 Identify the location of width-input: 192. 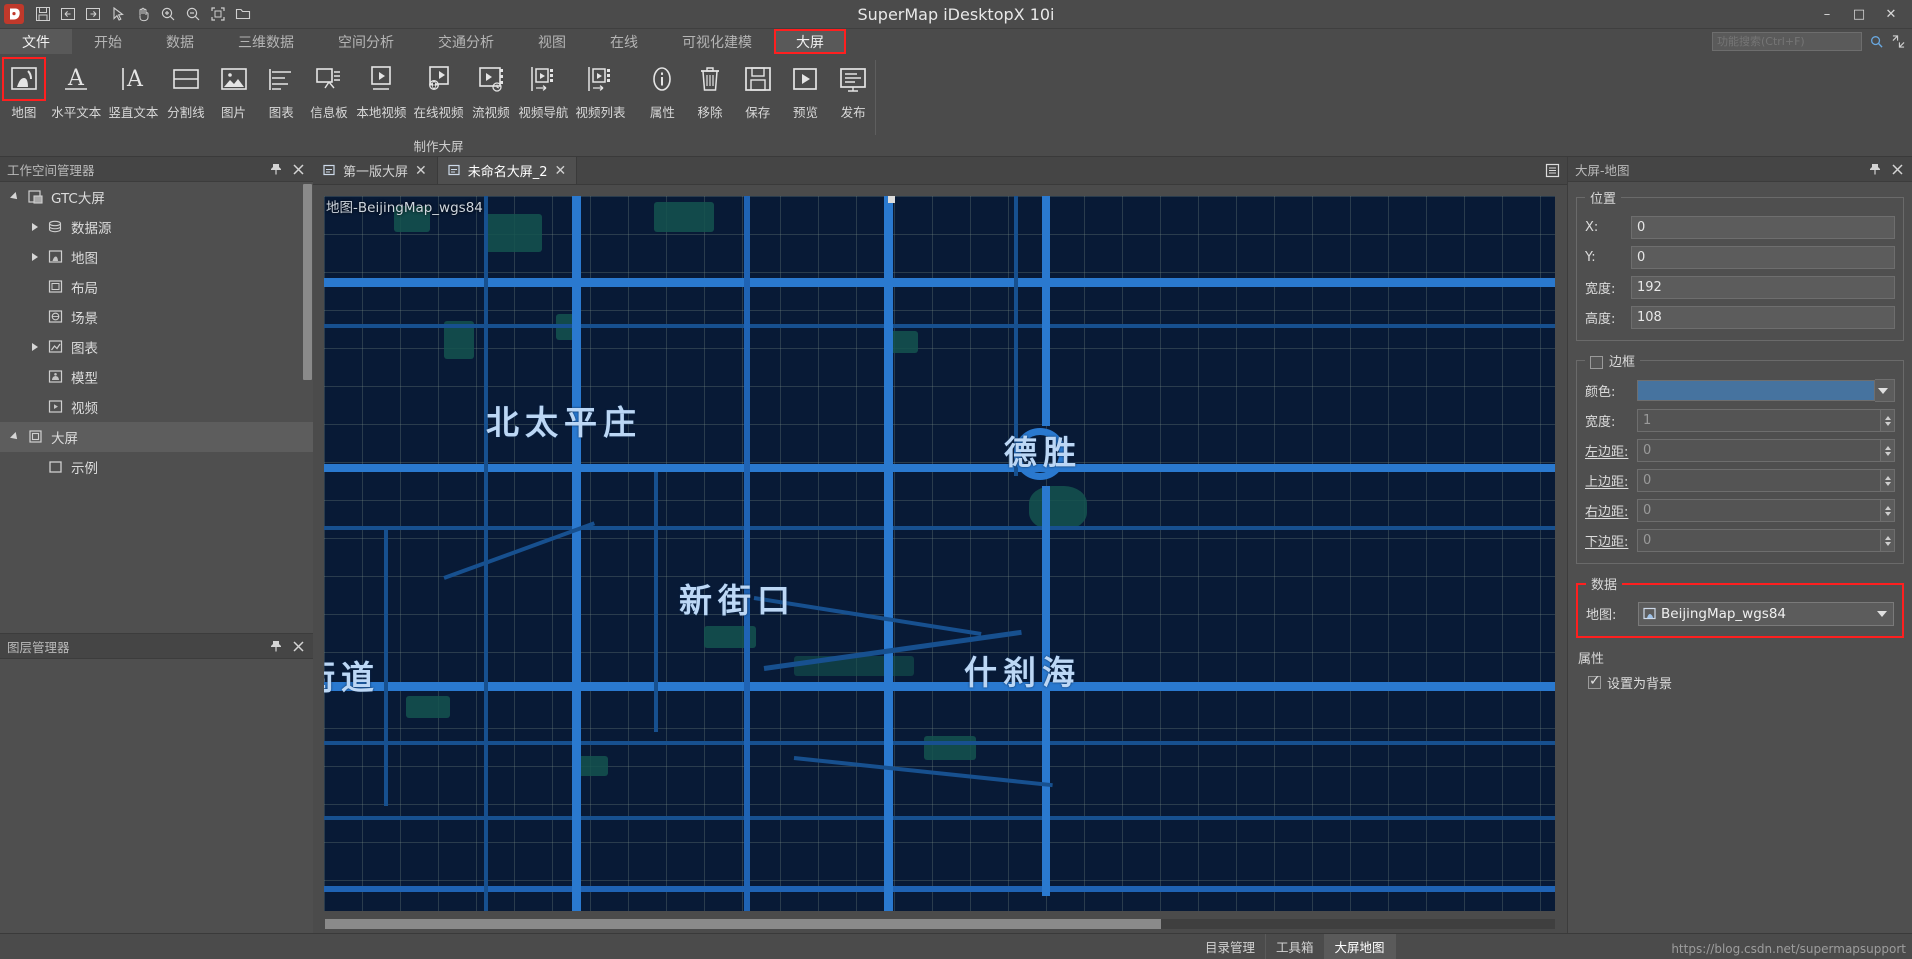
(1763, 287).